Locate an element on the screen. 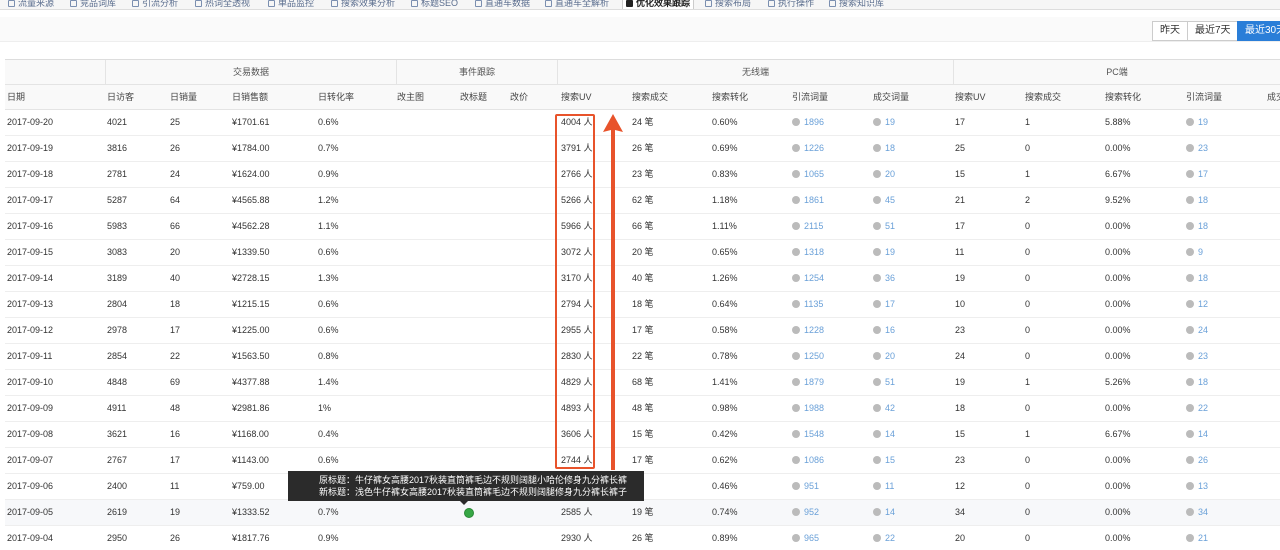 The height and width of the screenshot is (550, 1280). tab-4: 热词全透视 is located at coordinates (222, 4).